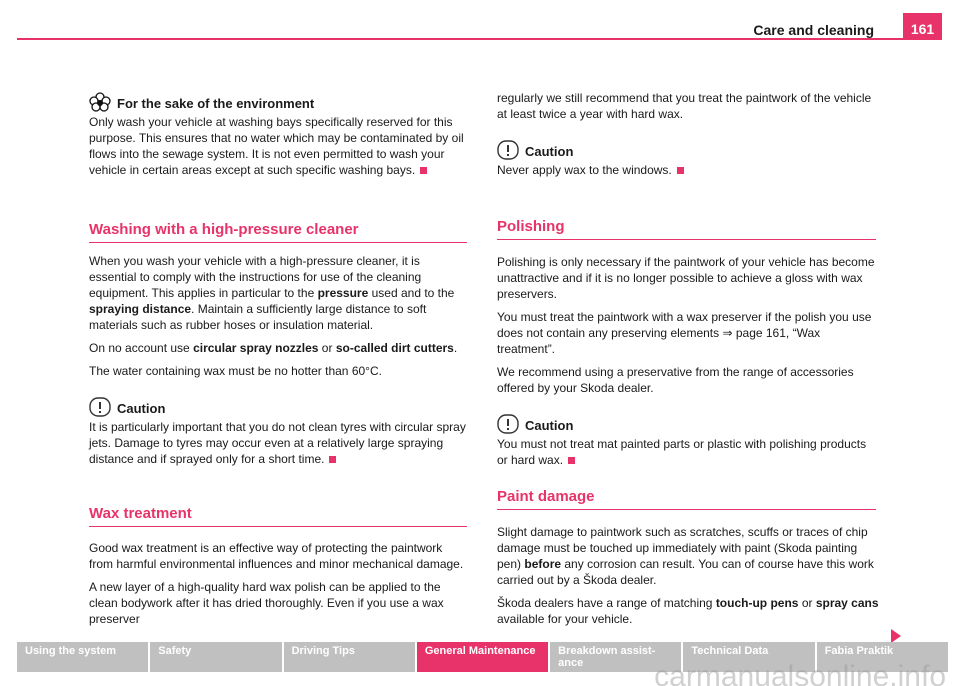 This screenshot has height=686, width=960. I want to click on text: available for your vehicle., so click(565, 619).